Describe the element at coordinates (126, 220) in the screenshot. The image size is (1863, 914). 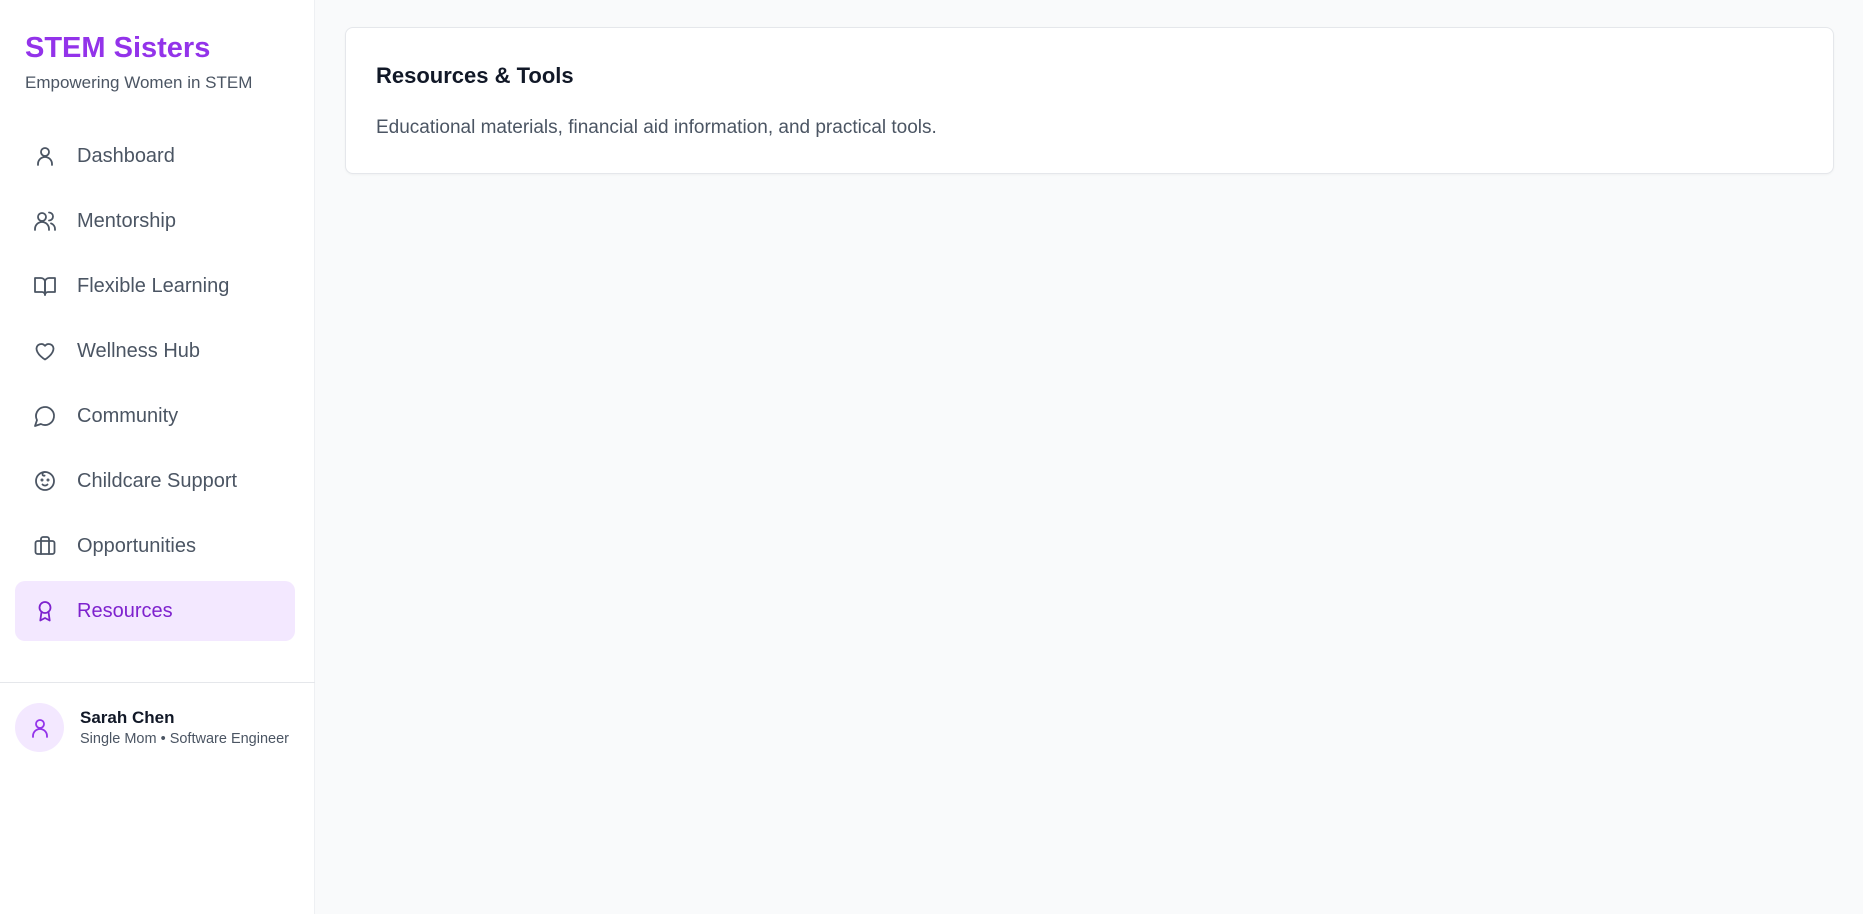
I see `sidebar-item-label: Mentorship` at that location.